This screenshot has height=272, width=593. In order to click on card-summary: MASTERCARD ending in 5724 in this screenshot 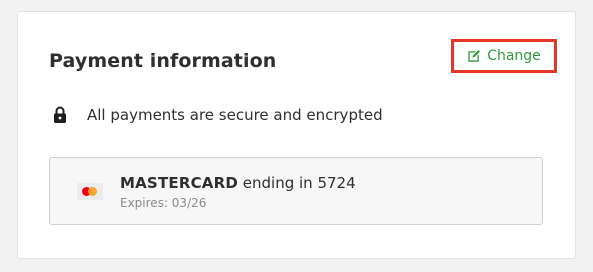, I will do `click(238, 183)`.